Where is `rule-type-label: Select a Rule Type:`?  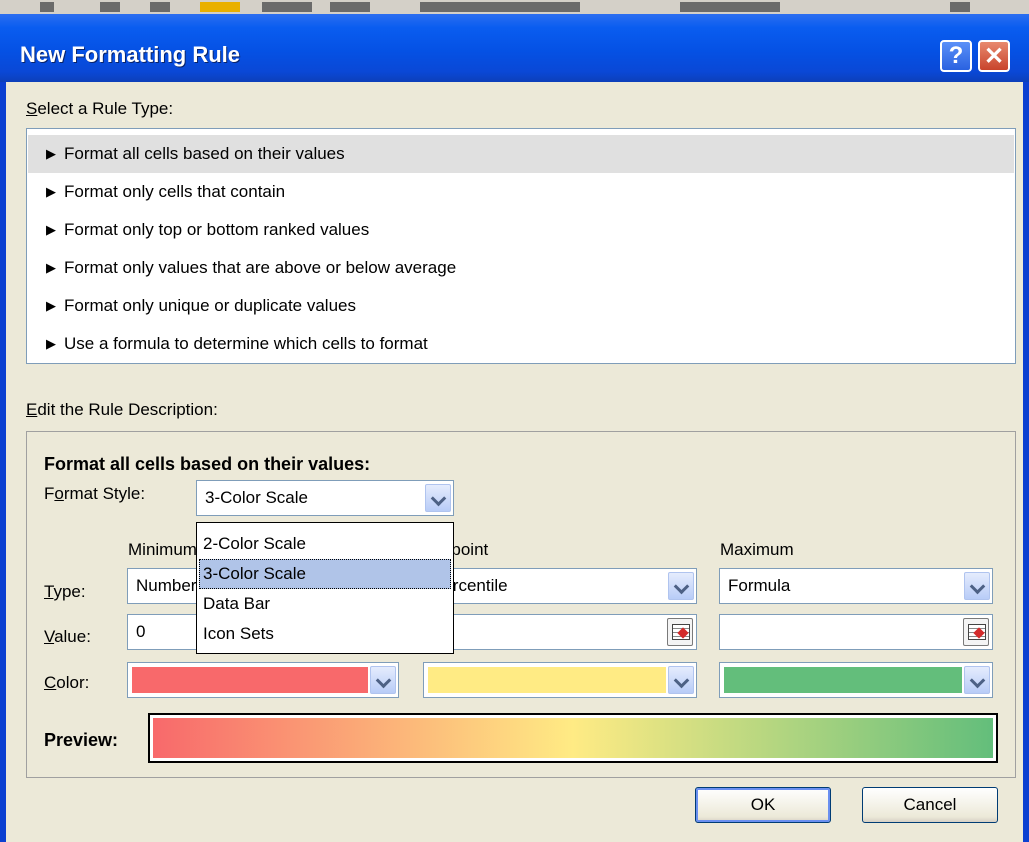 rule-type-label: Select a Rule Type: is located at coordinates (100, 108).